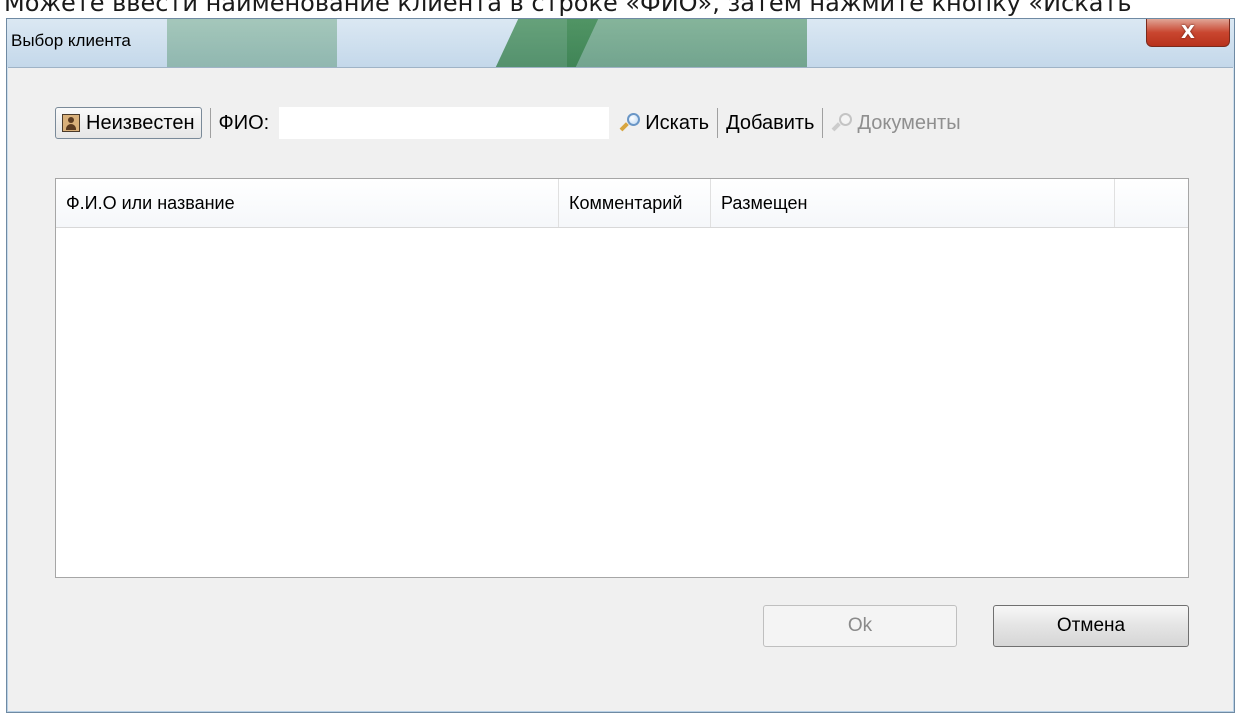 Image resolution: width=1235 pixels, height=713 pixels. What do you see at coordinates (140, 122) in the screenshot?
I see `unknown-client-label: Неизвестен` at bounding box center [140, 122].